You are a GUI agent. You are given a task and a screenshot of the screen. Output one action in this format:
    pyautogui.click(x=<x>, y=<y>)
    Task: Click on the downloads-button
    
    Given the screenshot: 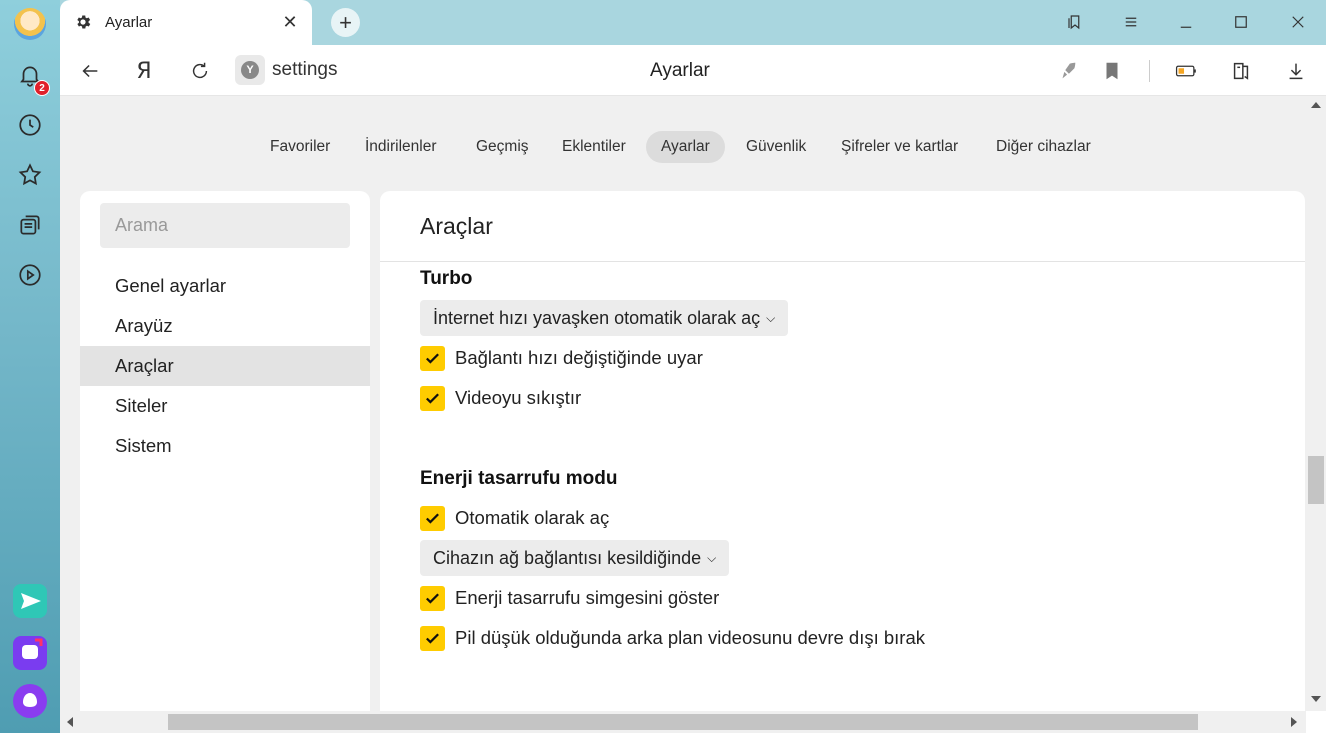 What is the action you would take?
    pyautogui.click(x=1296, y=71)
    